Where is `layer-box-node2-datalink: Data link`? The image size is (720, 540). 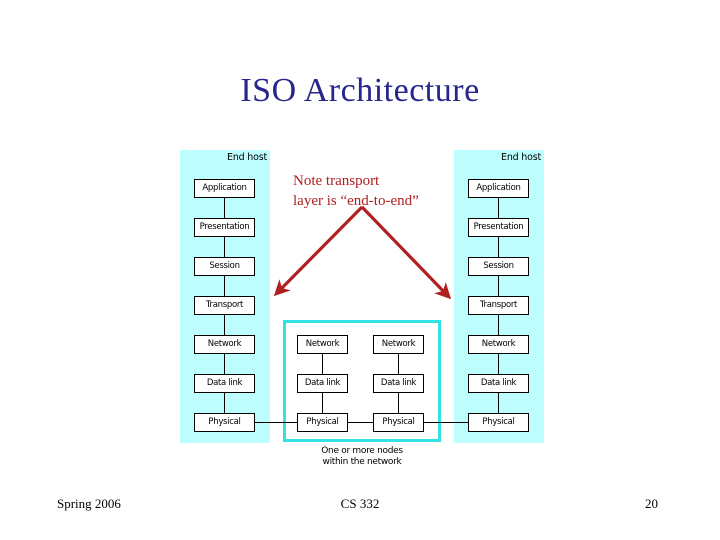 layer-box-node2-datalink: Data link is located at coordinates (398, 383).